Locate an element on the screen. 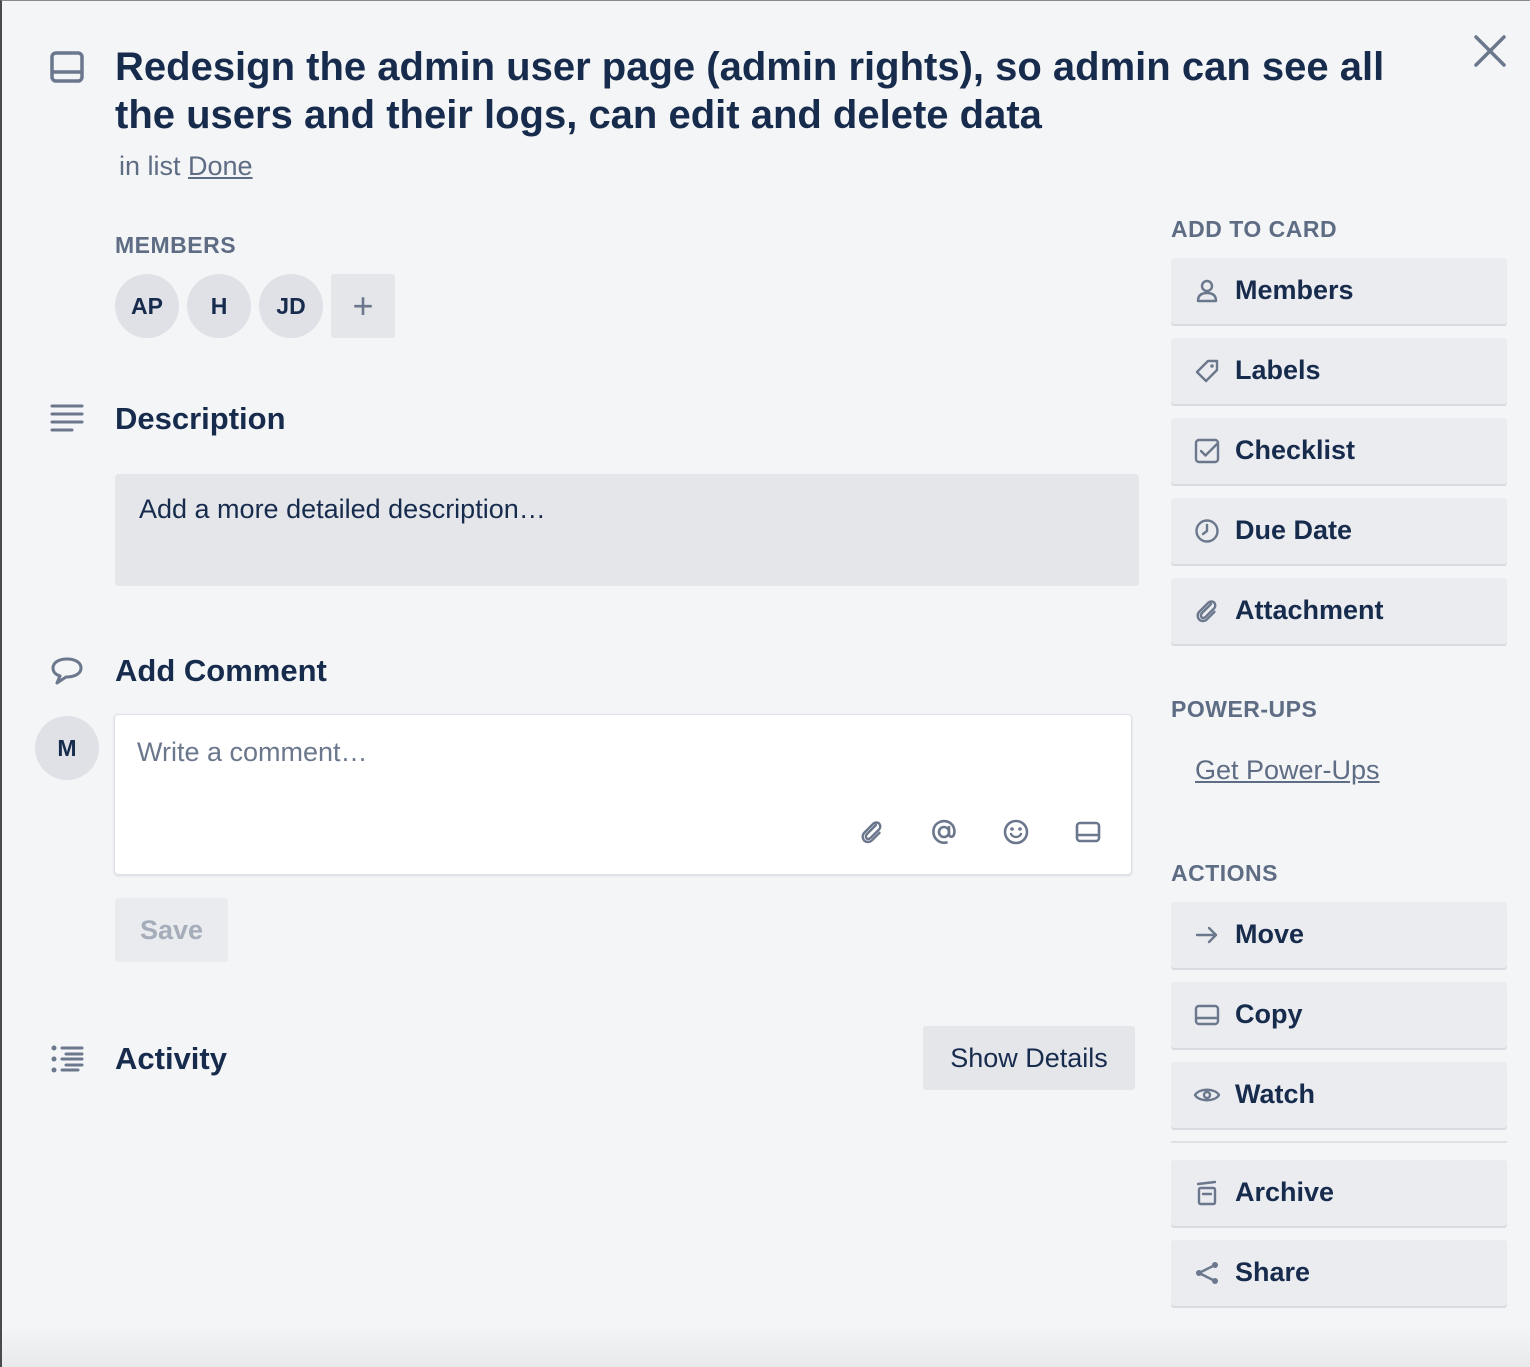 The width and height of the screenshot is (1530, 1367). tag-icon is located at coordinates (1207, 371).